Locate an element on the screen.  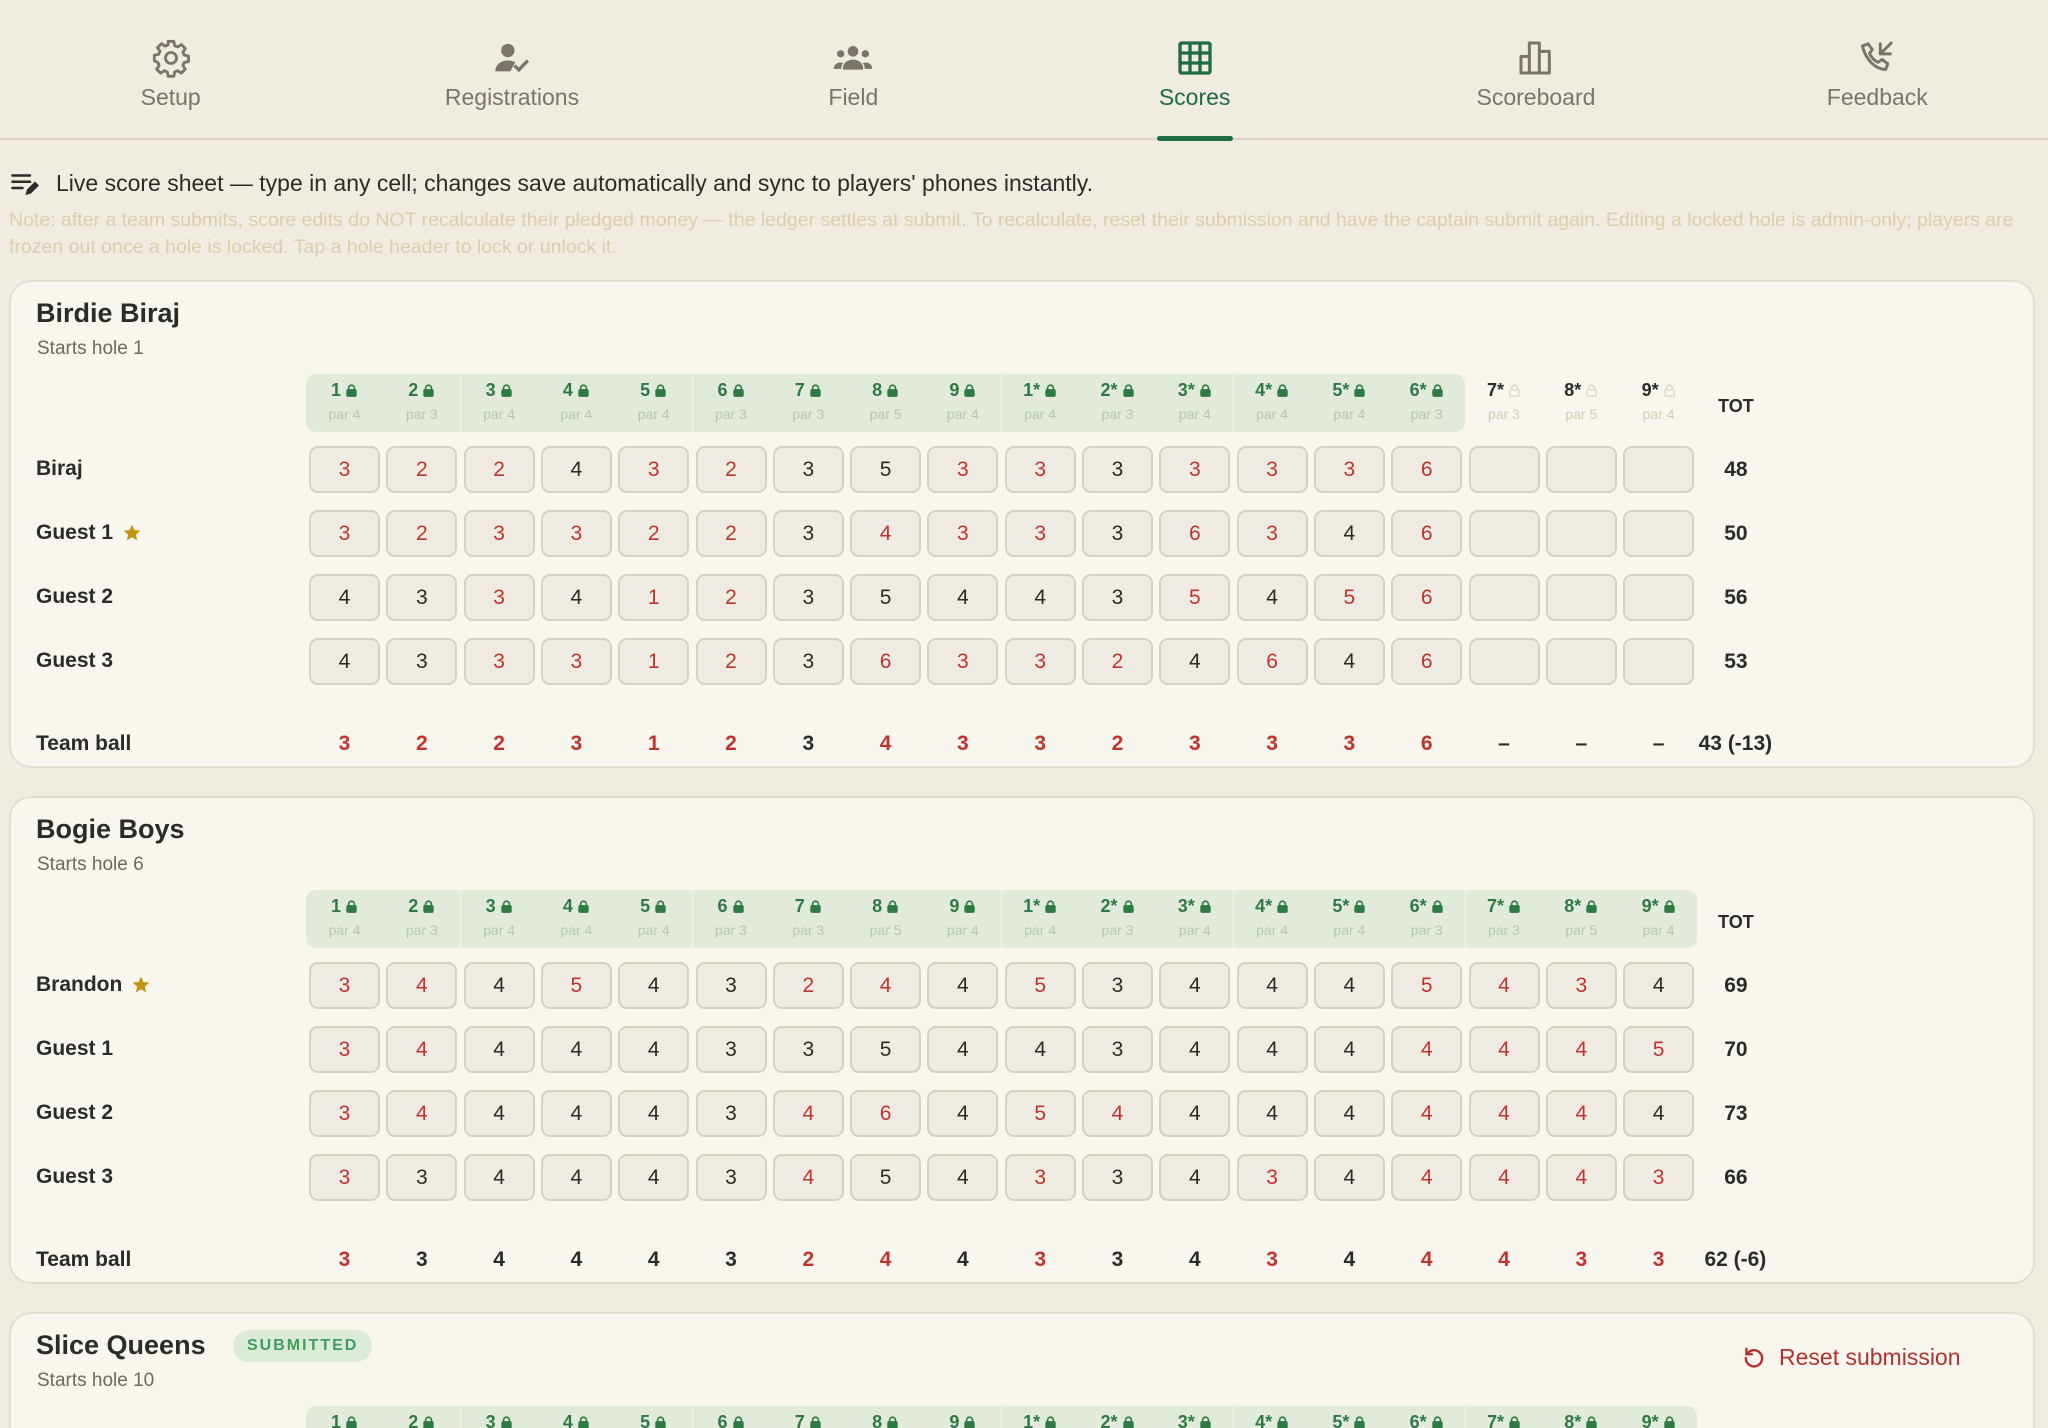
hole-header-12: 3*par 4 is located at coordinates (1195, 1417).